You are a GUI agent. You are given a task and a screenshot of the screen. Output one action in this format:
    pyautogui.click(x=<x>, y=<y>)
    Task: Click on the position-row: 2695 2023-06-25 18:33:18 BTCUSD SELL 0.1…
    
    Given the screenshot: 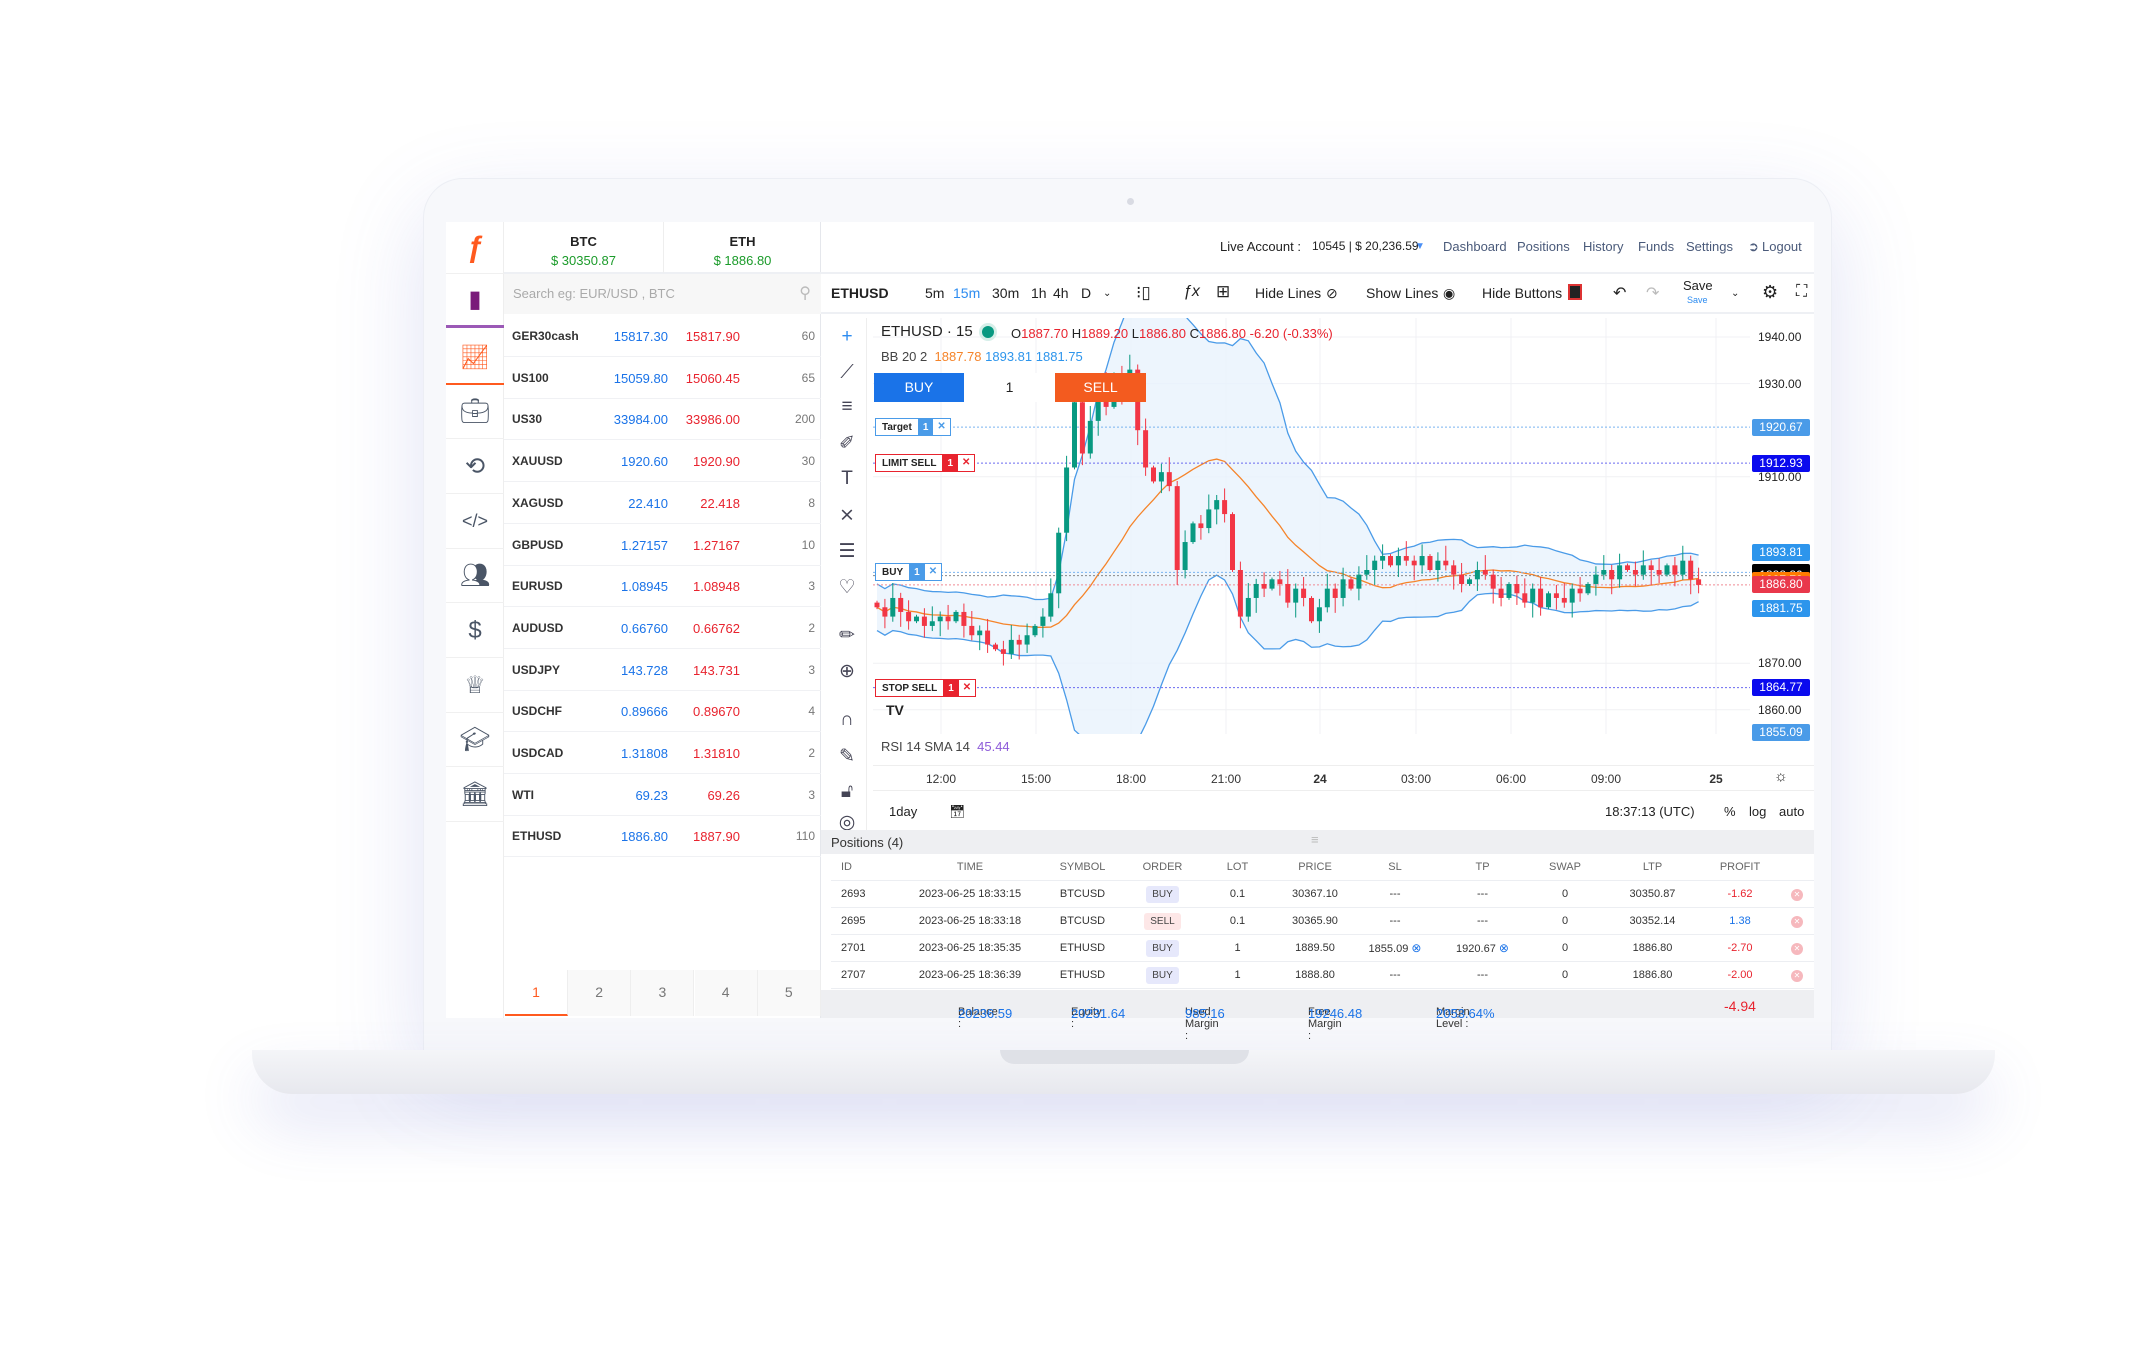 What is the action you would take?
    pyautogui.click(x=1322, y=921)
    